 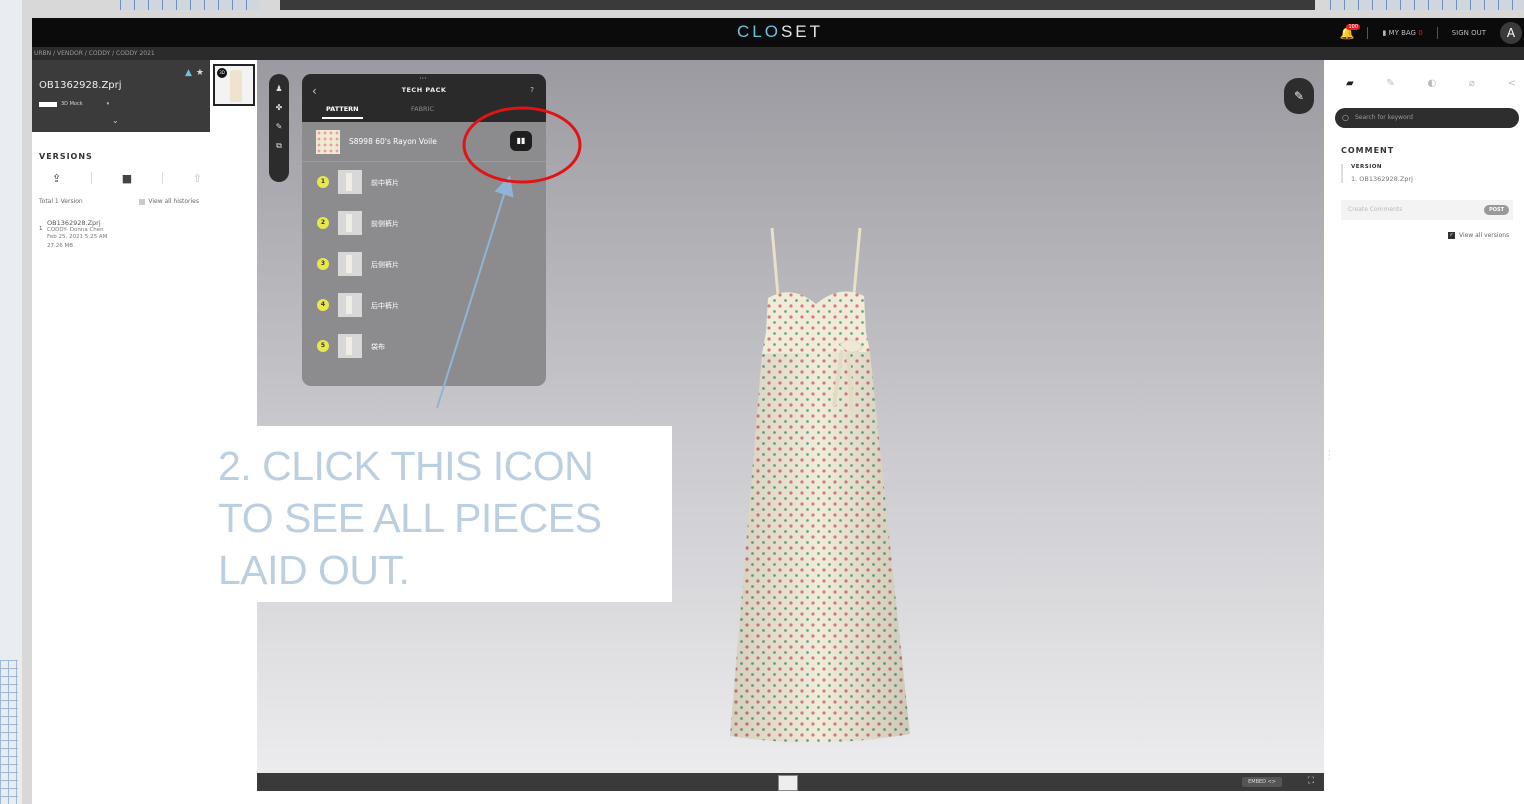 I want to click on post-button: POST, so click(x=1496, y=210).